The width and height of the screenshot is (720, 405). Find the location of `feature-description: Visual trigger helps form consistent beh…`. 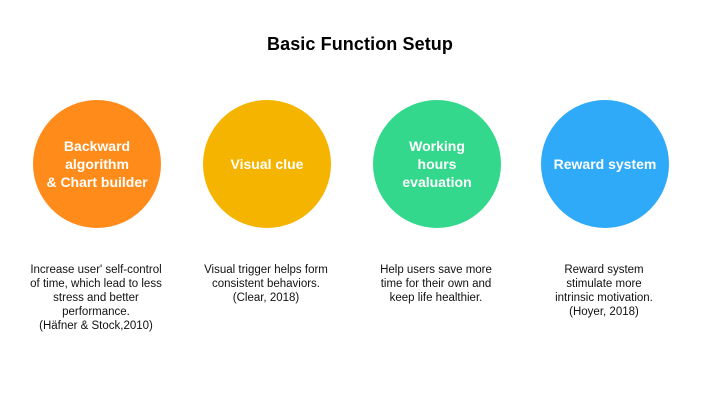

feature-description: Visual trigger helps form consistent beh… is located at coordinates (266, 284).